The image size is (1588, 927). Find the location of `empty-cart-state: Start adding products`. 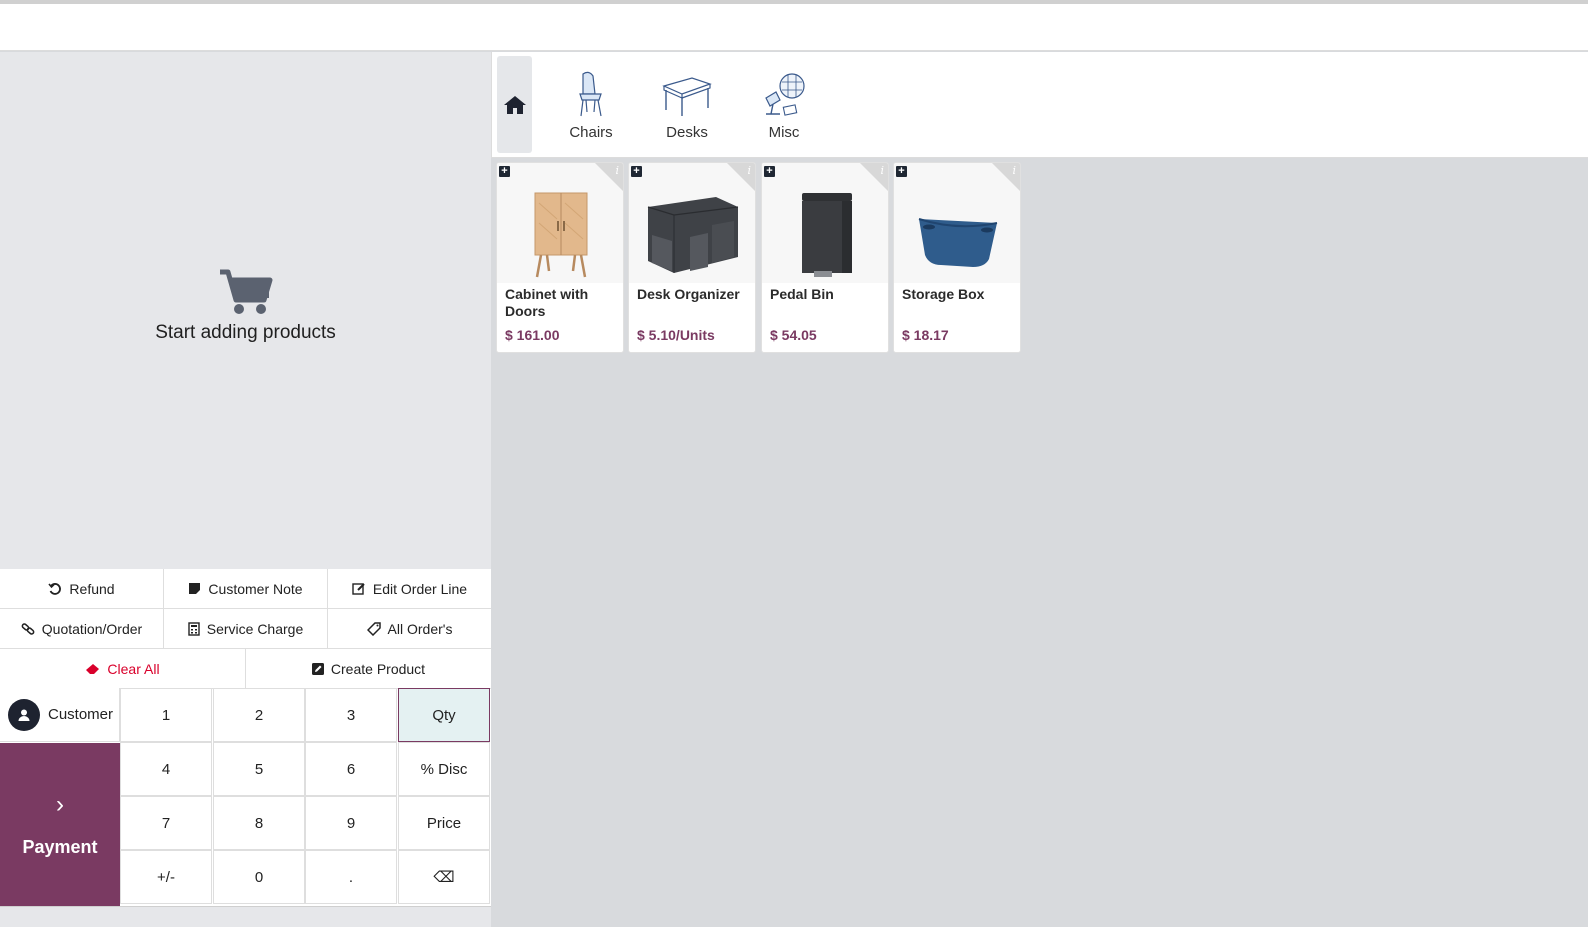

empty-cart-state: Start adding products is located at coordinates (245, 306).